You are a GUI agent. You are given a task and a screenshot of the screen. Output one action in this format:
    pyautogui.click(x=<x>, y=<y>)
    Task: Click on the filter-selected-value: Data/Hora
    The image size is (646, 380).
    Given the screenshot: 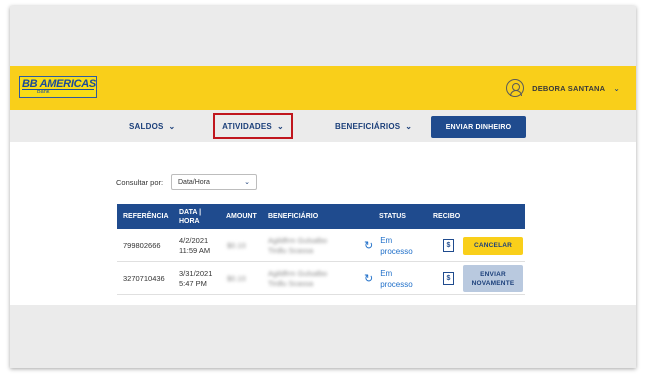 What is the action you would take?
    pyautogui.click(x=194, y=182)
    